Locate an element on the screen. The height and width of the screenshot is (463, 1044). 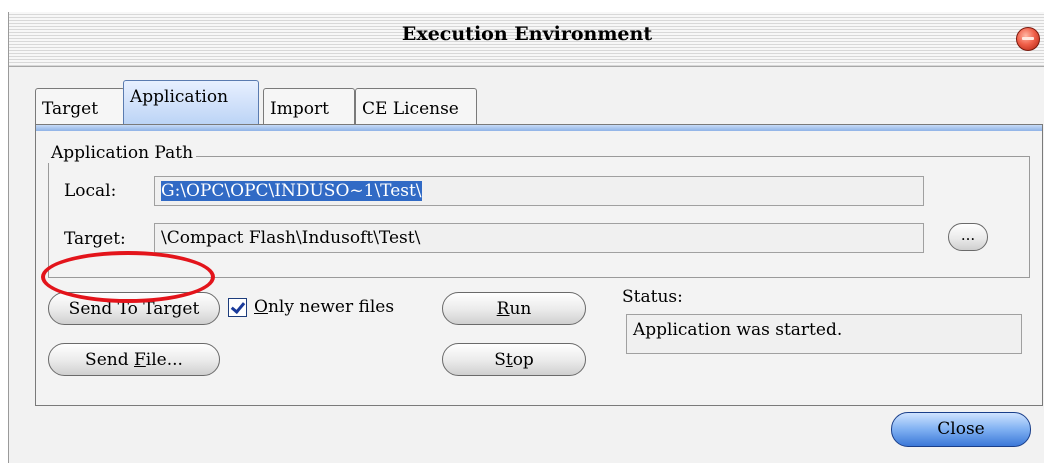
local-path-field: G:\OPC\OPC\INDUSO~1\Test\ is located at coordinates (539, 191).